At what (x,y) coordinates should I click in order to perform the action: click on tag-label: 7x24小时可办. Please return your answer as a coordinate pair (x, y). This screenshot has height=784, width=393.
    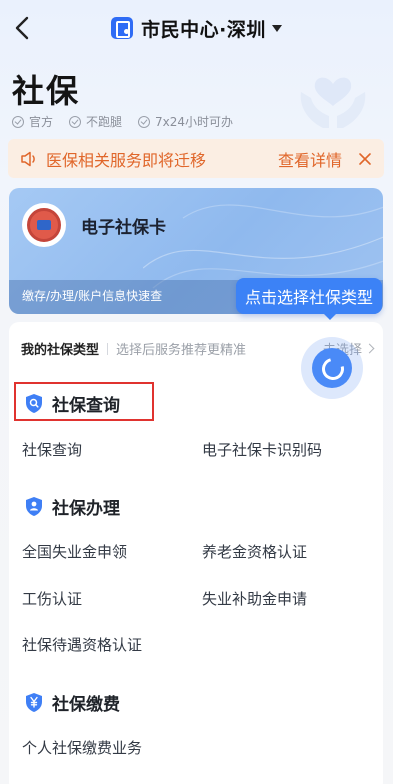
    Looking at the image, I should click on (194, 122).